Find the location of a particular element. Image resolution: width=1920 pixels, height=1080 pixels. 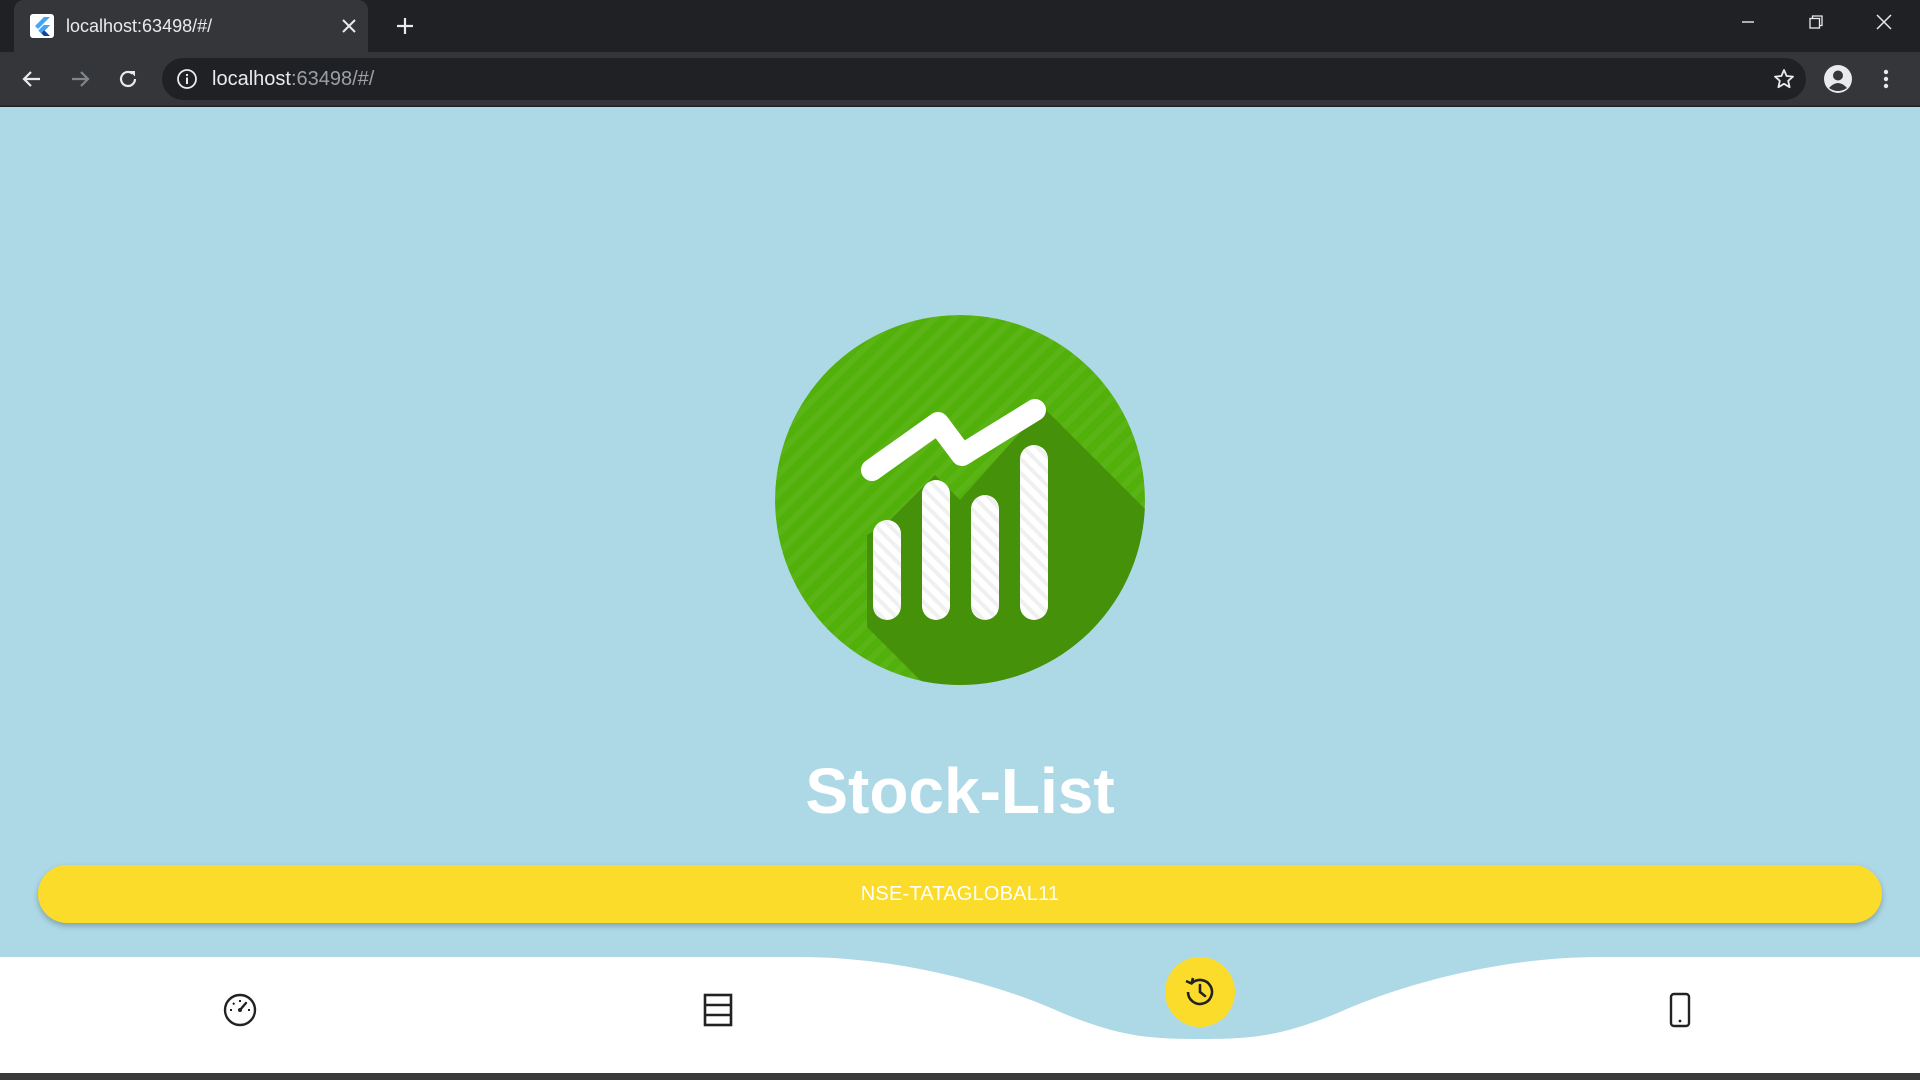

stock-item-label: NSE-TATAGLOBAL11 is located at coordinates (960, 893).